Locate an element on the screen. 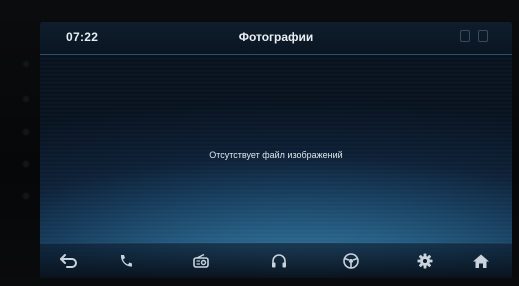  page-title: Фотографии is located at coordinates (276, 37).